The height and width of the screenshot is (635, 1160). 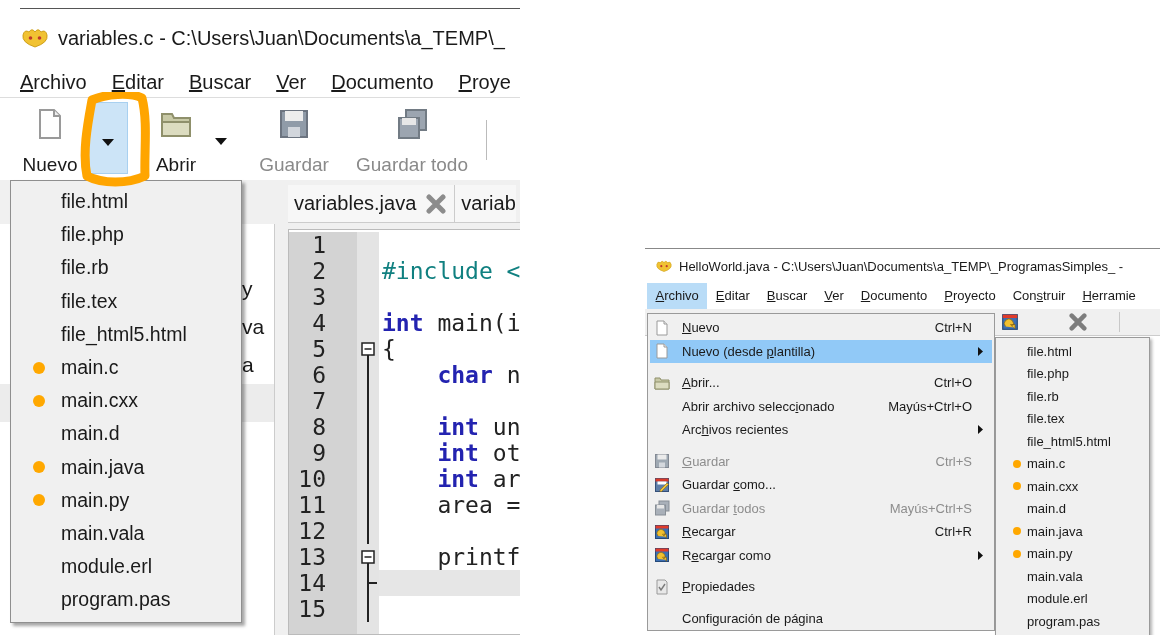 What do you see at coordinates (176, 139) in the screenshot?
I see `open-button: Abrir` at bounding box center [176, 139].